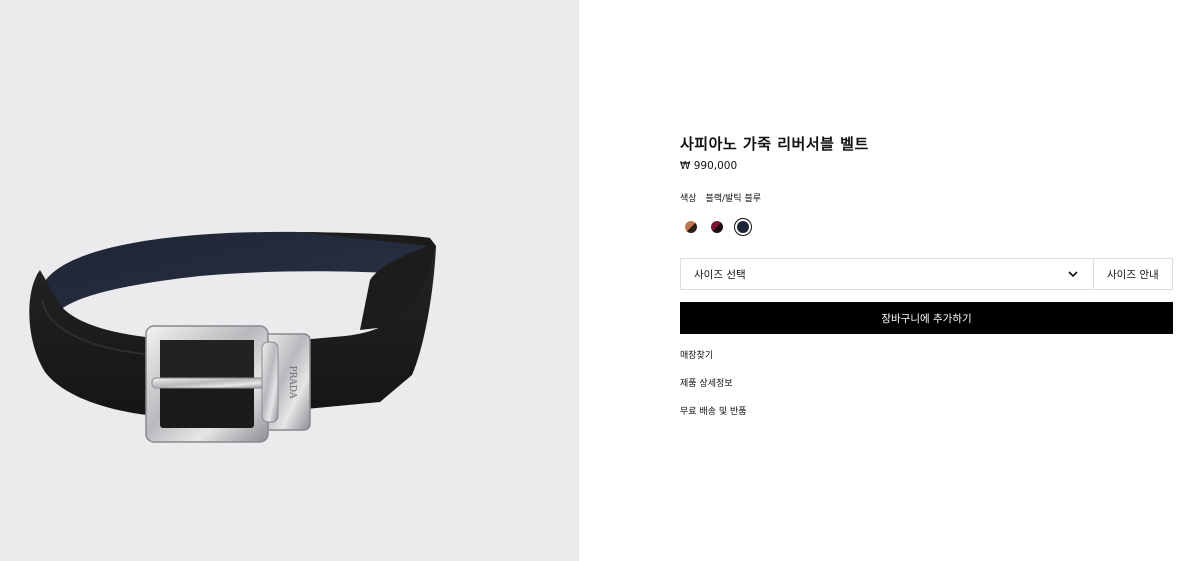 This screenshot has width=1200, height=561. I want to click on size-guide-button: 사이즈 안내, so click(1133, 274).